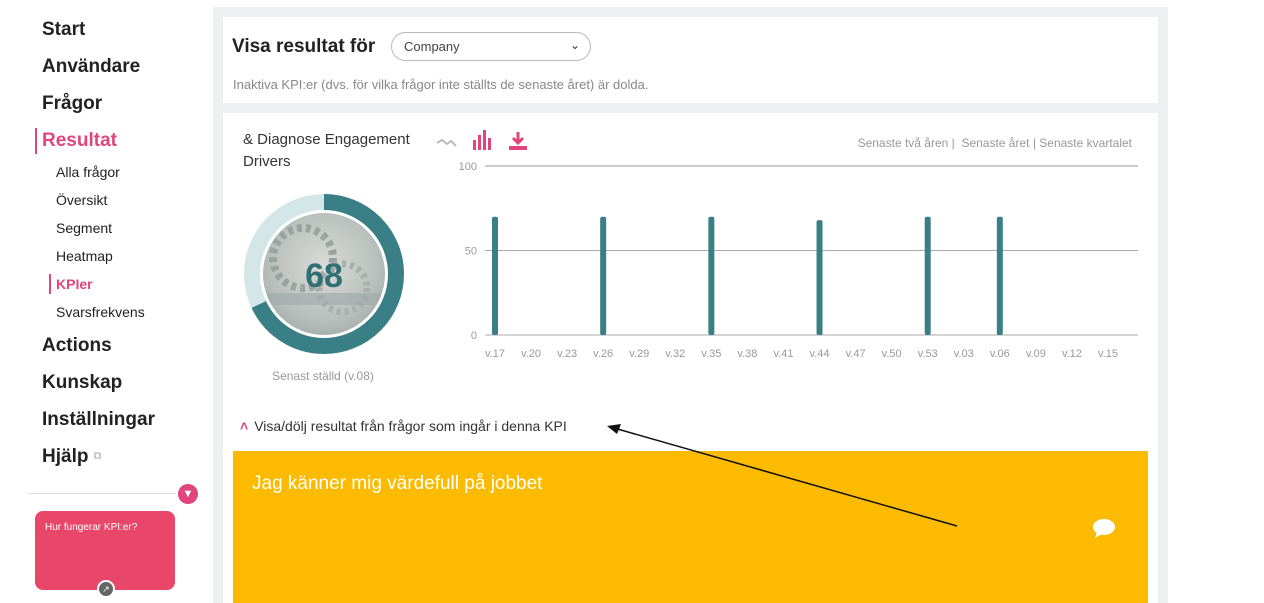 Image resolution: width=1264 pixels, height=603 pixels. Describe the element at coordinates (432, 46) in the screenshot. I see `org-select-value: Company` at that location.